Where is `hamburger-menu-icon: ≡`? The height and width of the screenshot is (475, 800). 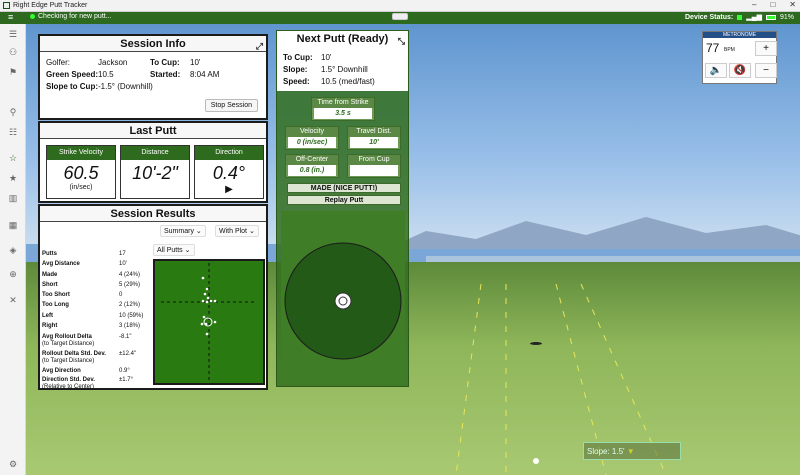
hamburger-menu-icon: ≡ is located at coordinates (10, 17).